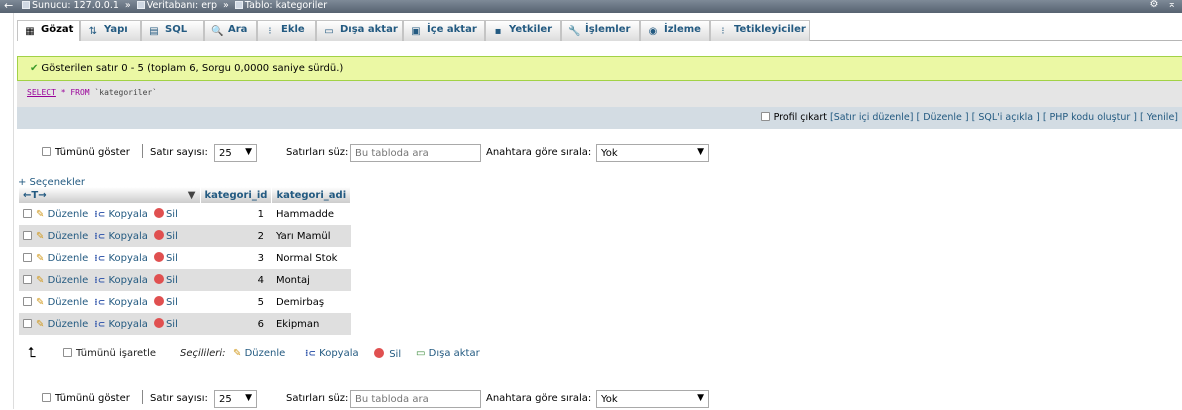 The width and height of the screenshot is (1182, 410). Describe the element at coordinates (41, 92) in the screenshot. I see `sql-keyword-select: SELECT` at that location.